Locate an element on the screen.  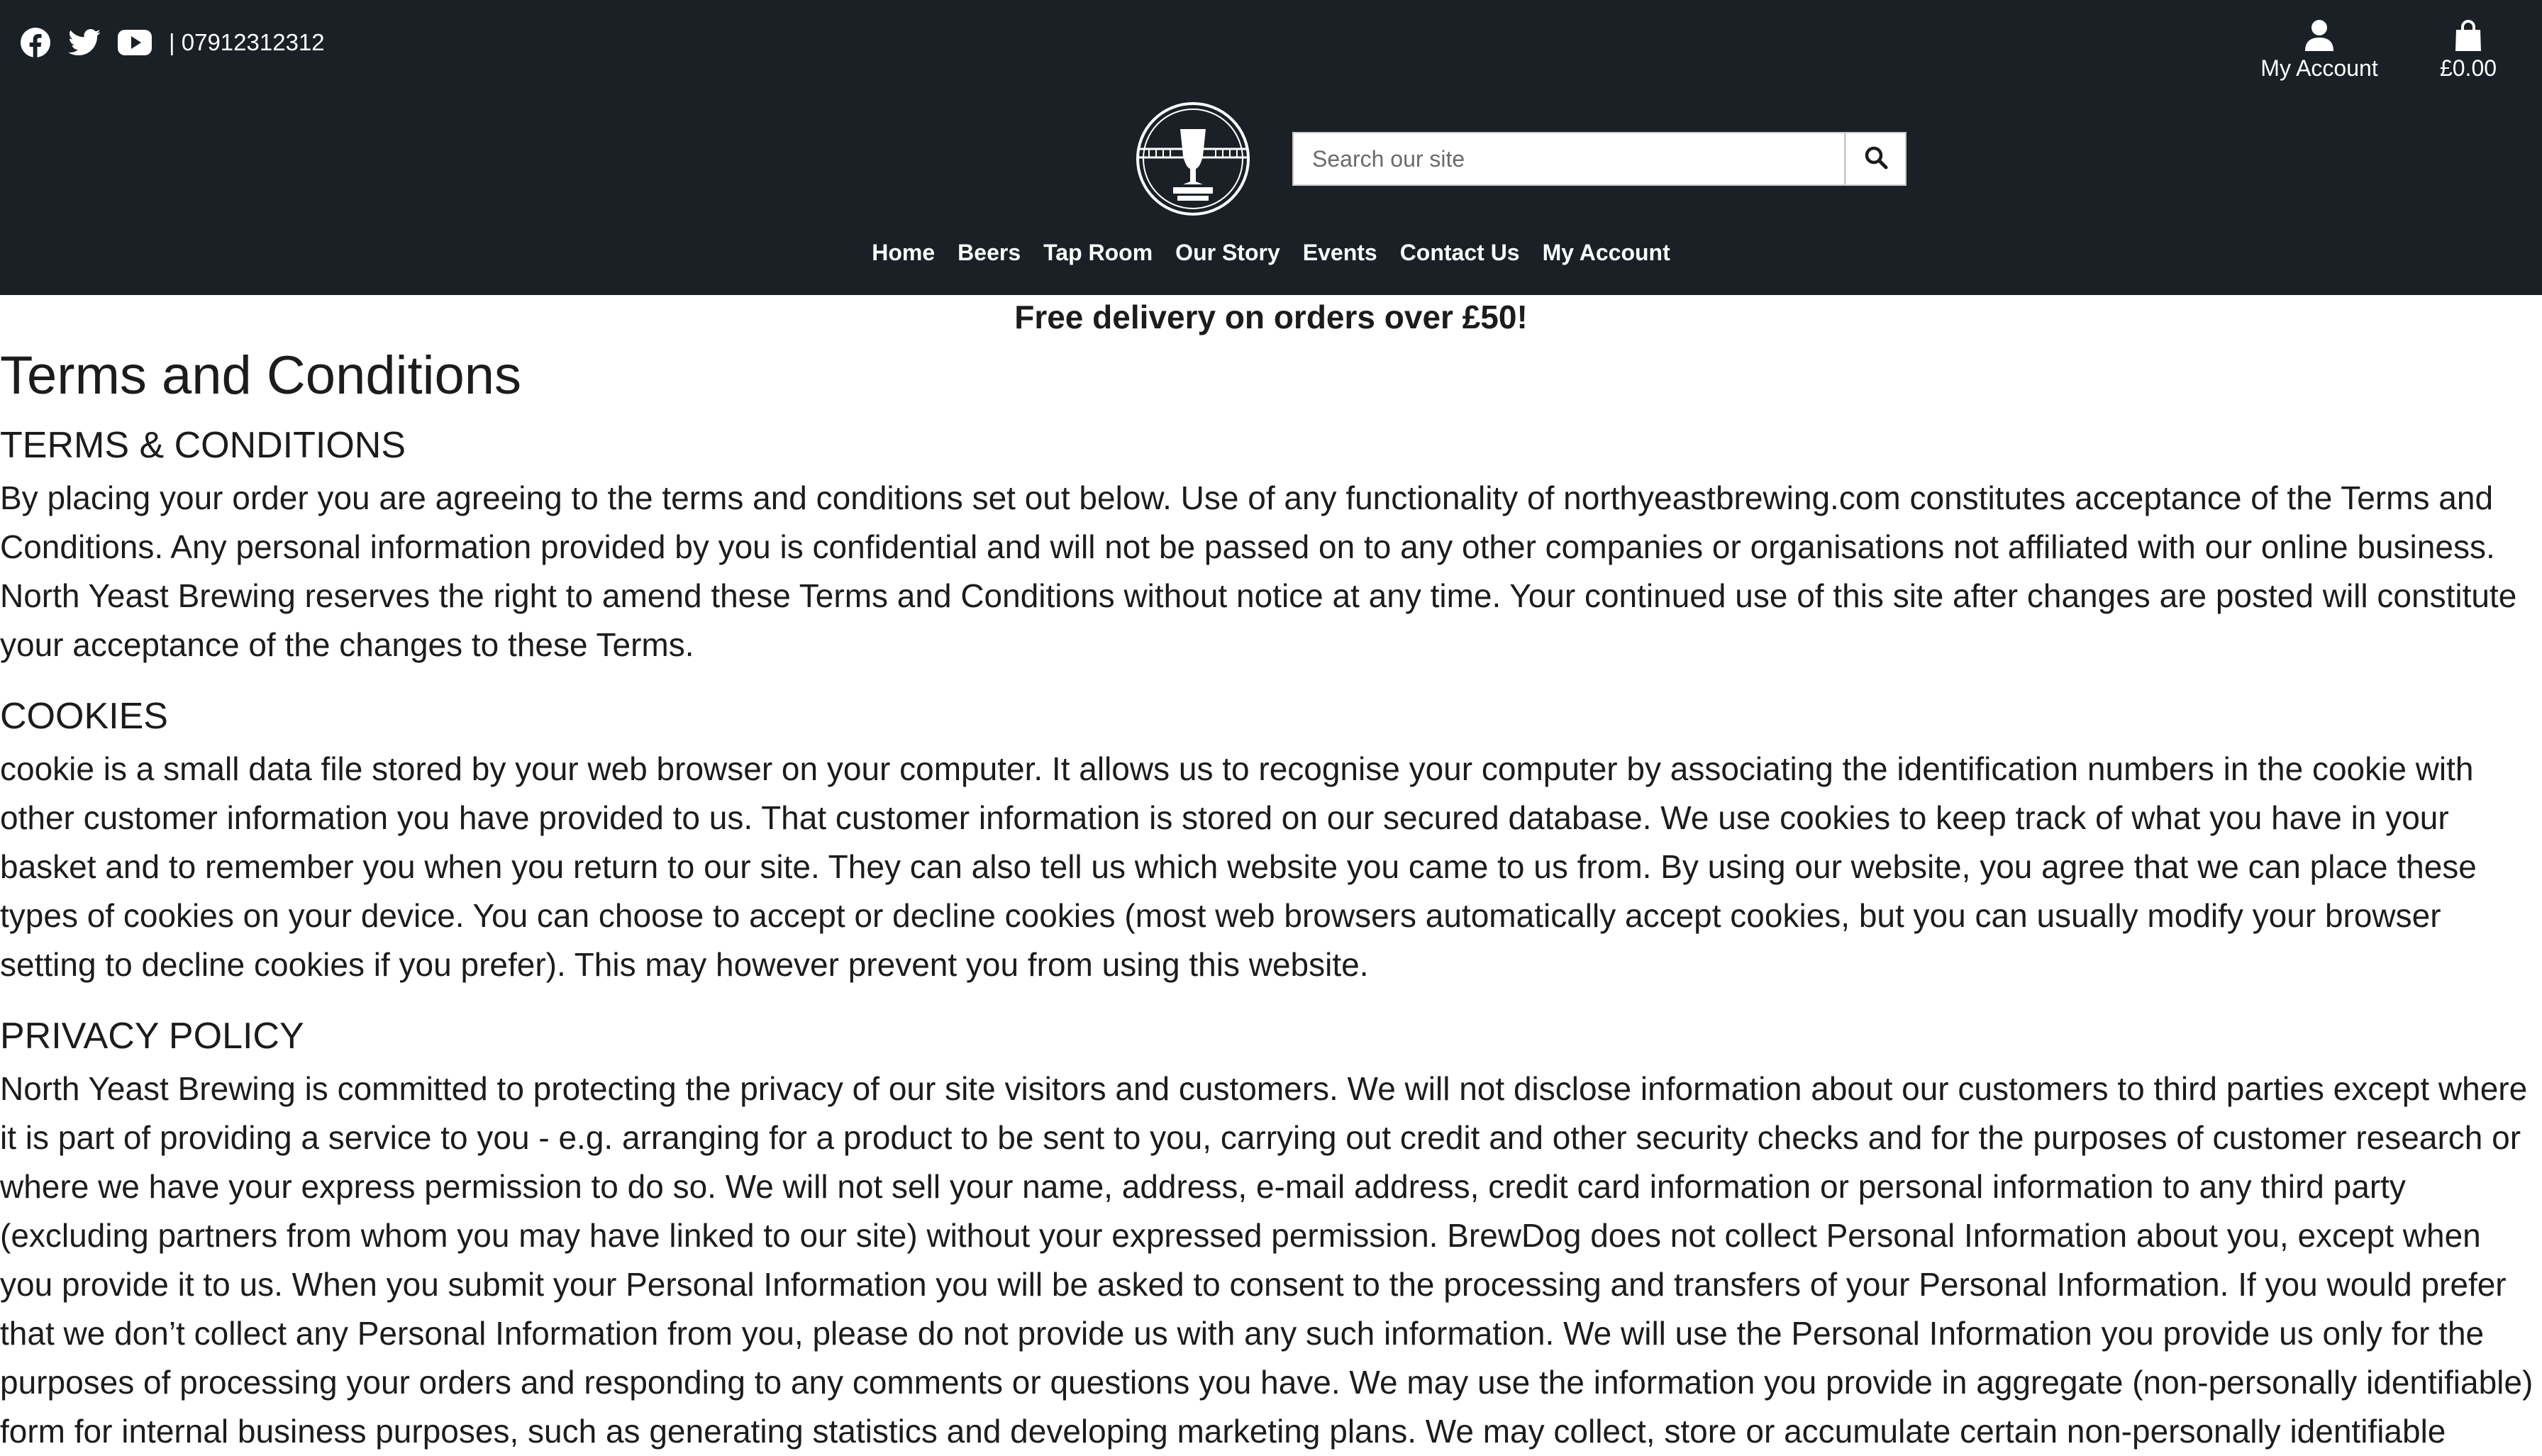
twitter-icon is located at coordinates (85, 42).